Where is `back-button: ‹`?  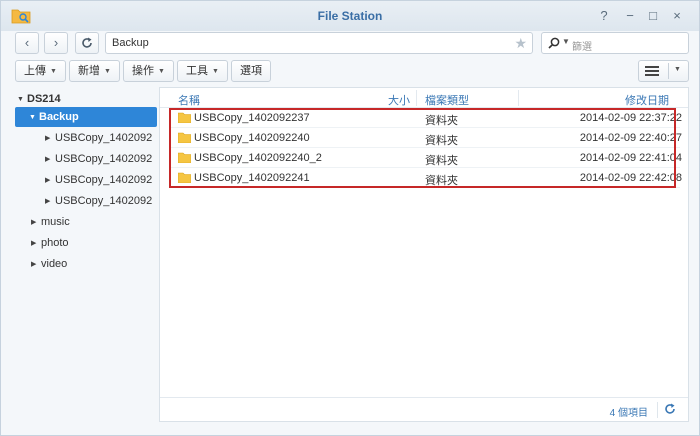
back-button: ‹ is located at coordinates (27, 43).